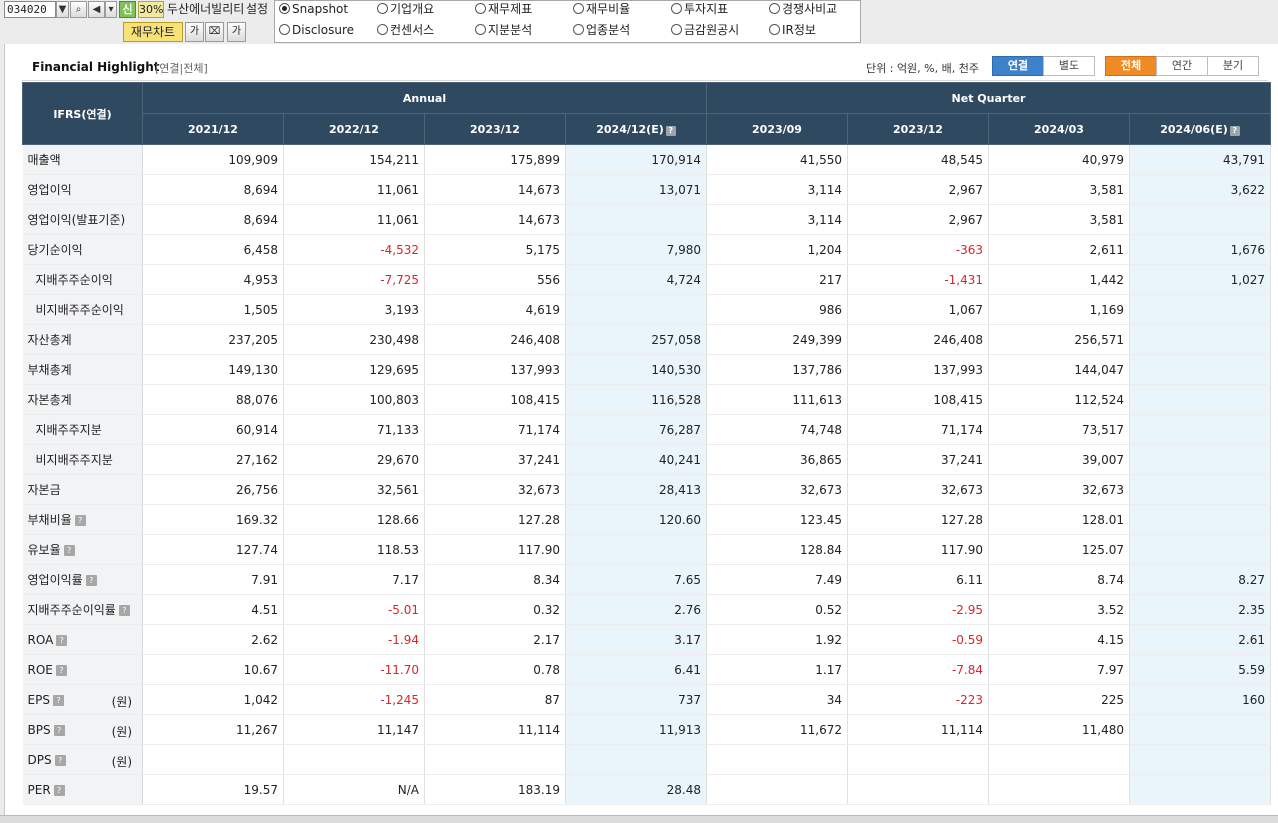  What do you see at coordinates (354, 549) in the screenshot?
I see `table-cell: 118.53` at bounding box center [354, 549].